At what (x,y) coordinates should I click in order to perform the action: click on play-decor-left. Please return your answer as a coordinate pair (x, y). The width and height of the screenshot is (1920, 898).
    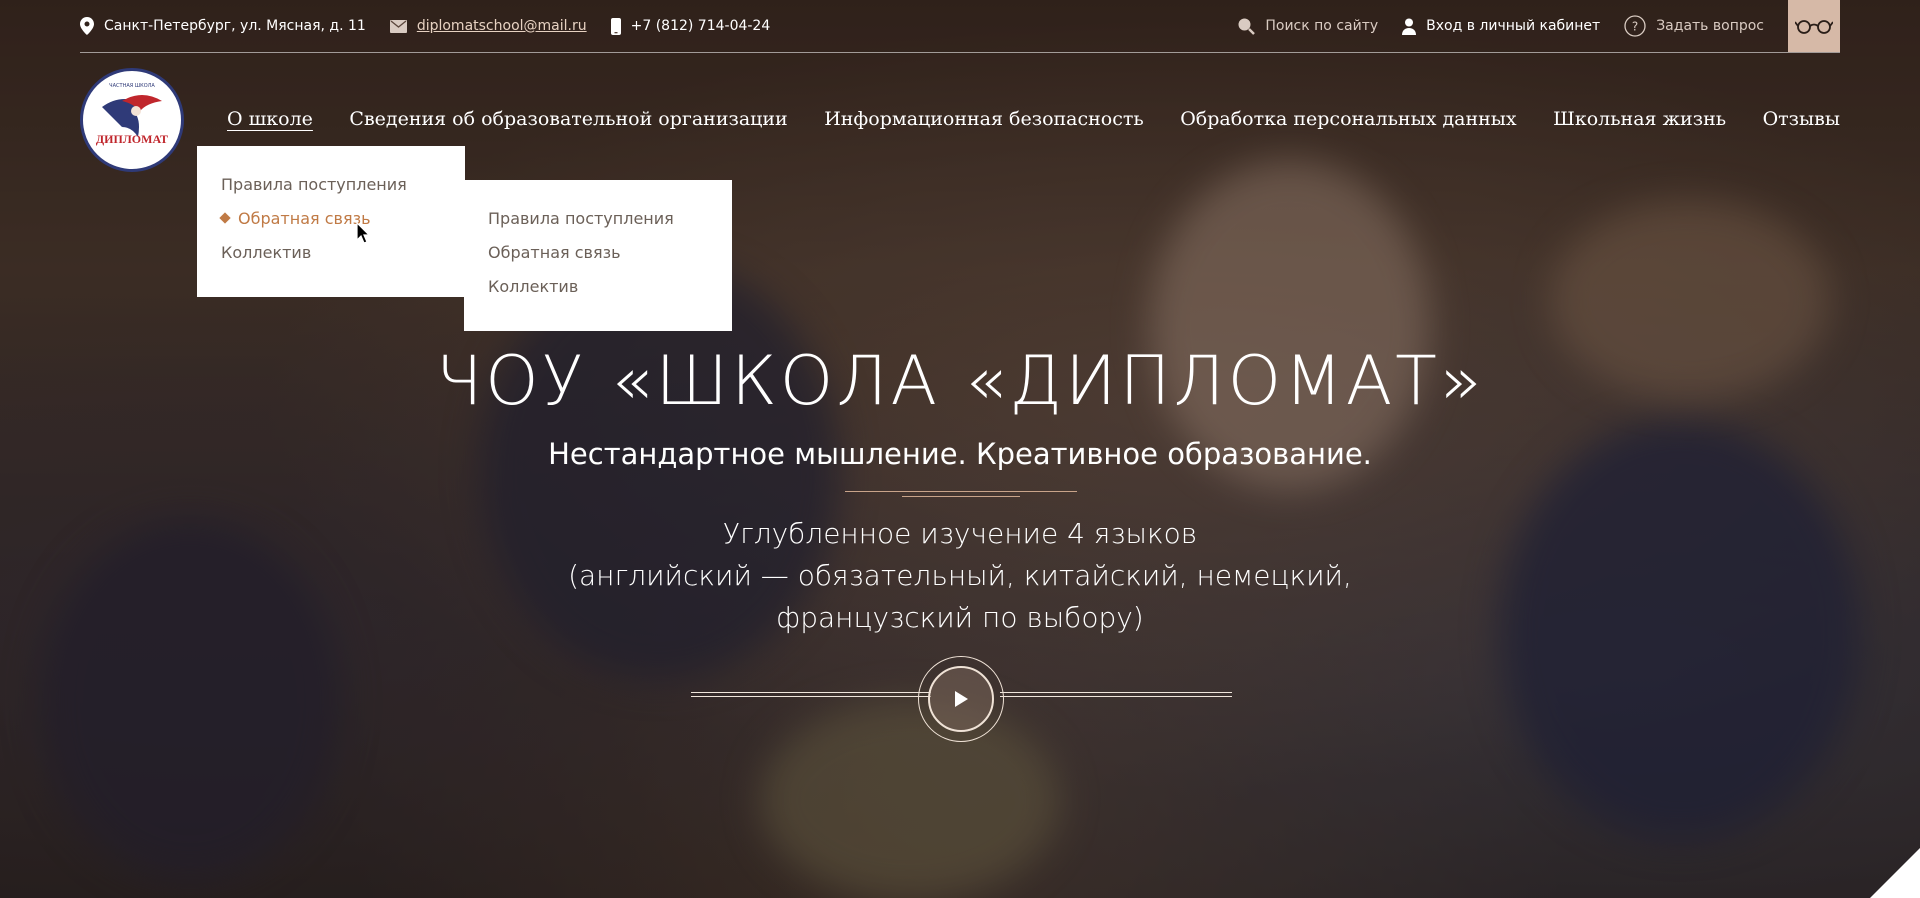
    Looking at the image, I should click on (811, 694).